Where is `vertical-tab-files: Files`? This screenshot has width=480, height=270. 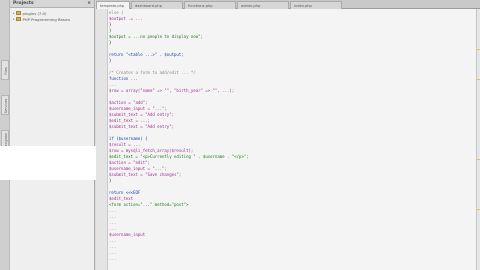
vertical-tab-files: Files is located at coordinates (5, 70).